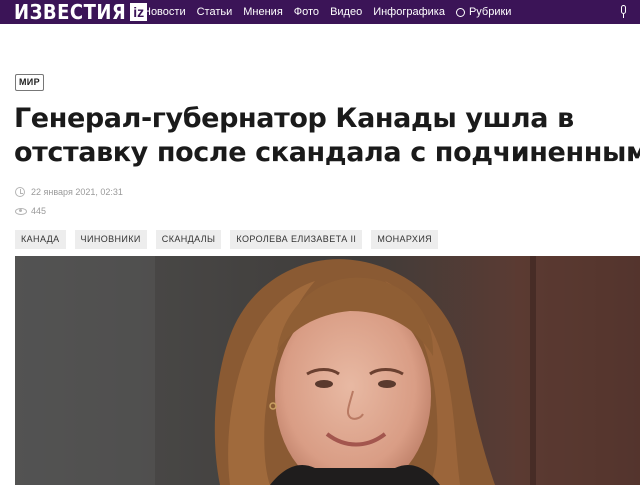 This screenshot has width=640, height=485. What do you see at coordinates (30, 211) in the screenshot?
I see `views-row: 445` at bounding box center [30, 211].